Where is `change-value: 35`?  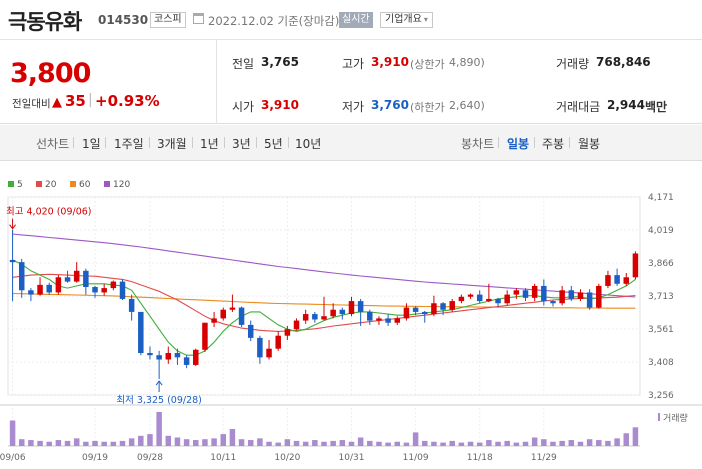 change-value: 35 is located at coordinates (75, 101).